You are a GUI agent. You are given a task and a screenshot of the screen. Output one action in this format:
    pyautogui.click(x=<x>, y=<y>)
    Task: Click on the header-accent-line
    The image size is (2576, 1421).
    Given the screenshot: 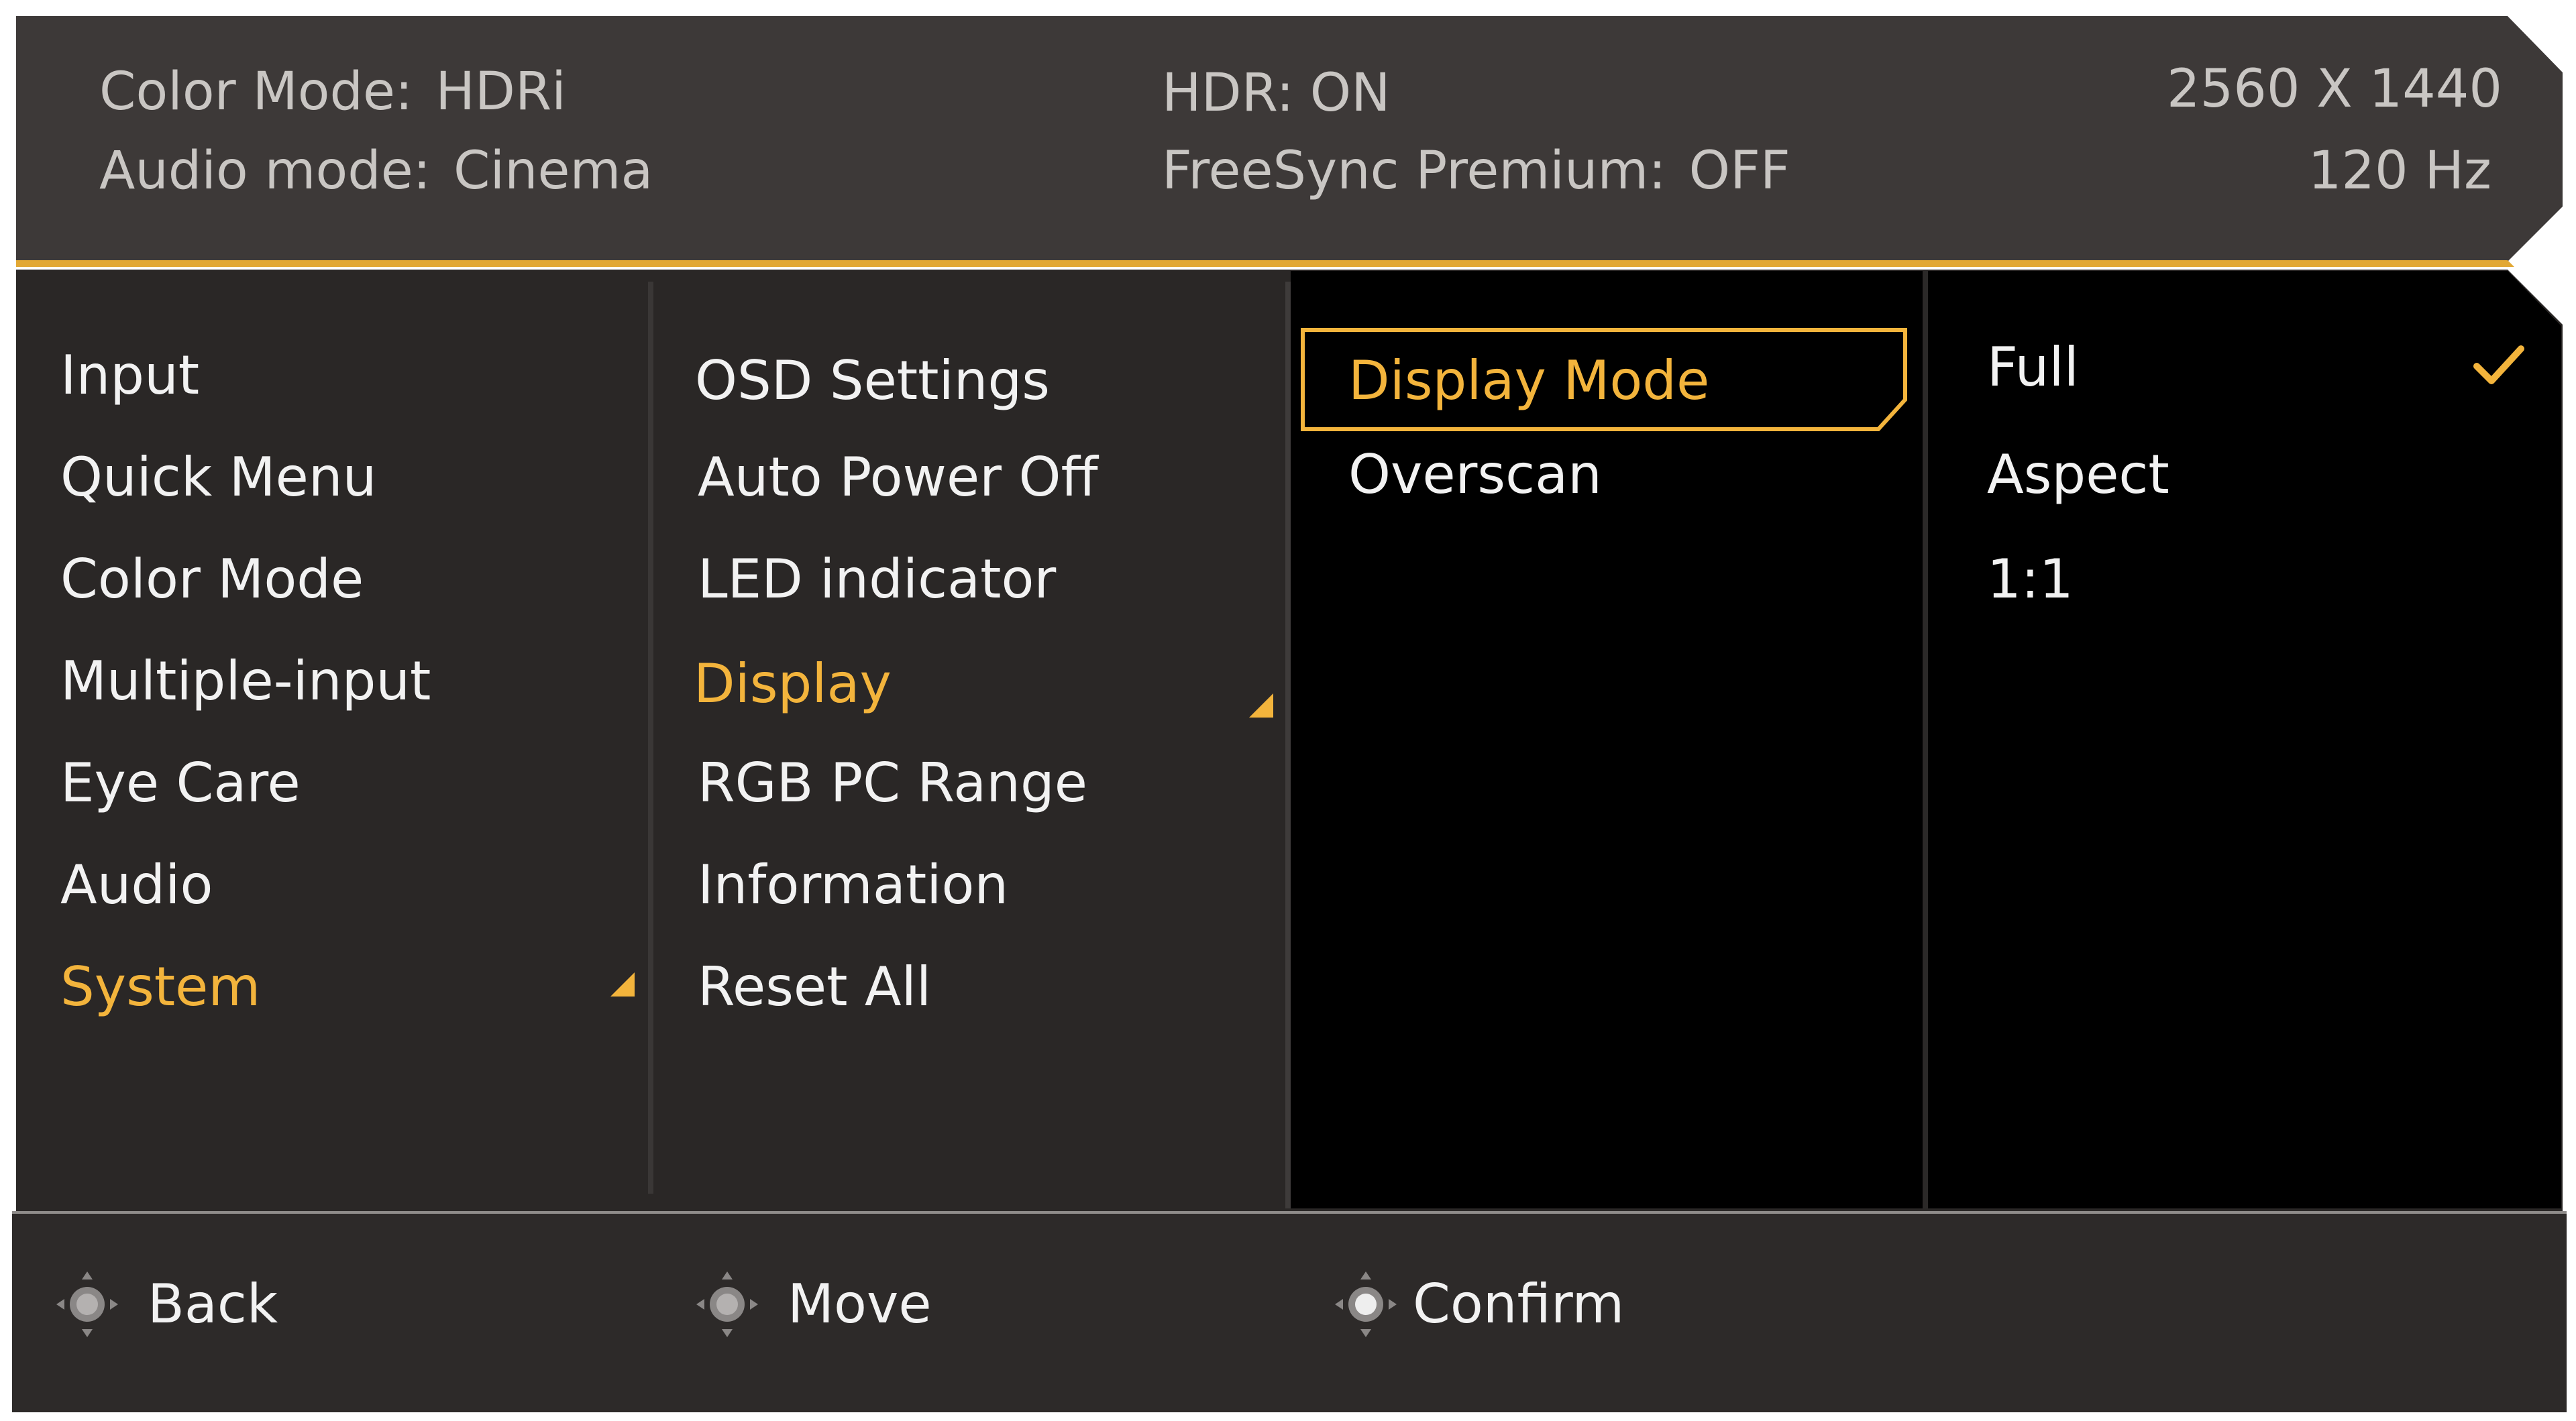 What is the action you would take?
    pyautogui.click(x=1265, y=264)
    